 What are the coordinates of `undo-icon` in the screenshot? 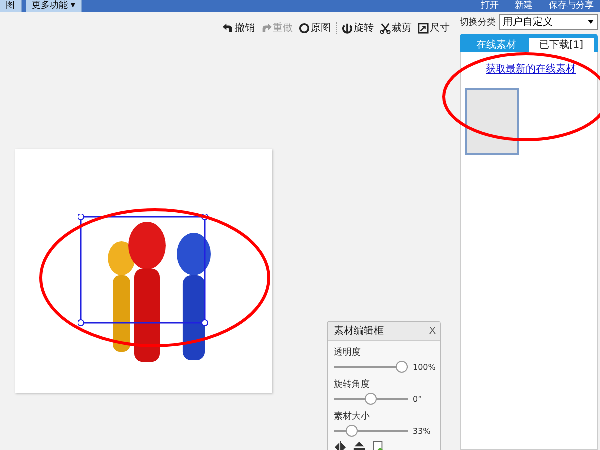 It's located at (228, 28).